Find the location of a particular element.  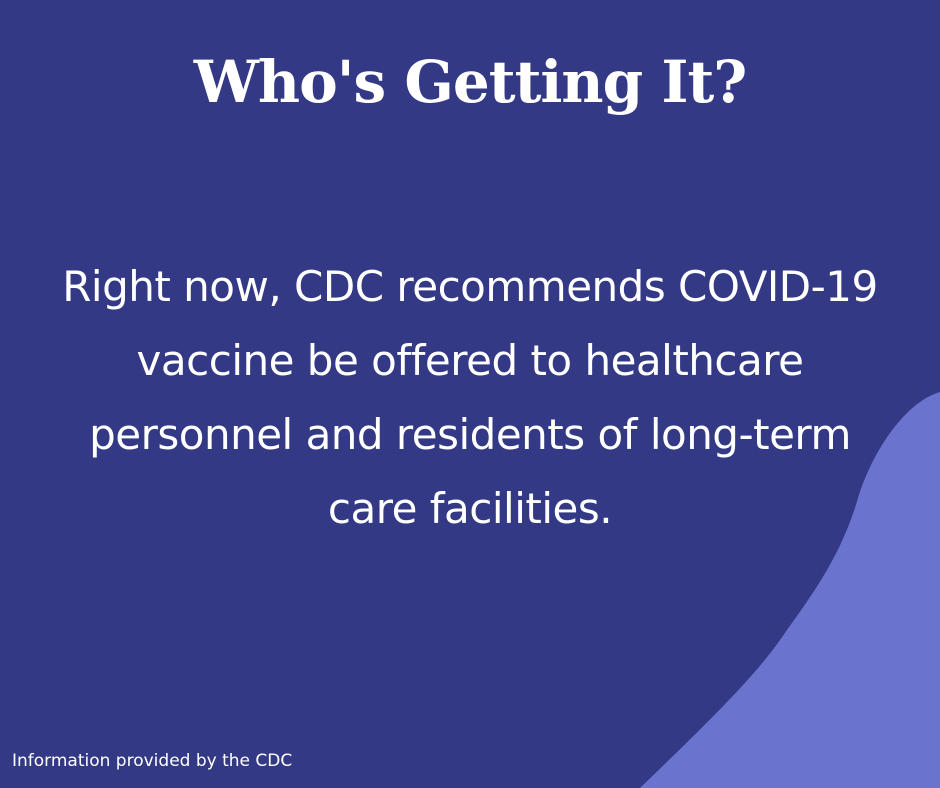

page-title: Who's Getting It? is located at coordinates (470, 82).